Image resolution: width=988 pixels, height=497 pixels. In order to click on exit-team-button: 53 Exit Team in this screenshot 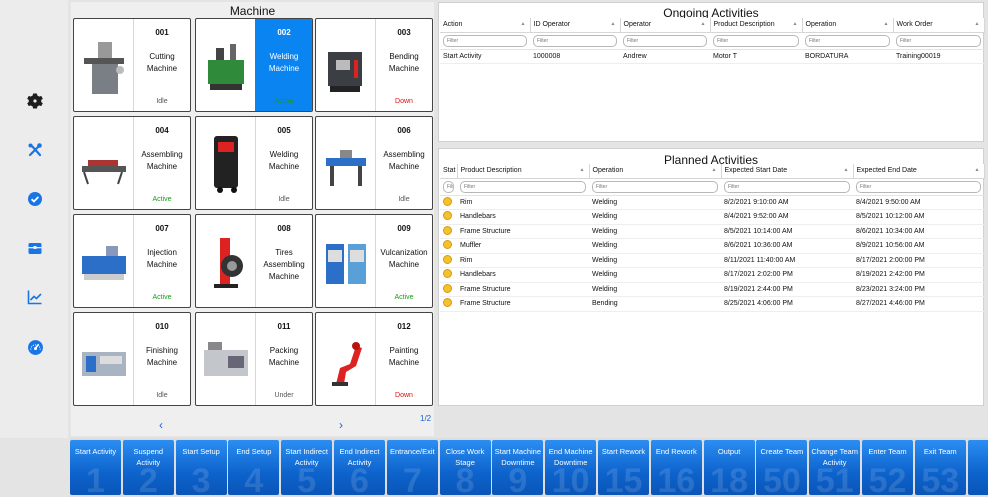, I will do `click(940, 467)`.